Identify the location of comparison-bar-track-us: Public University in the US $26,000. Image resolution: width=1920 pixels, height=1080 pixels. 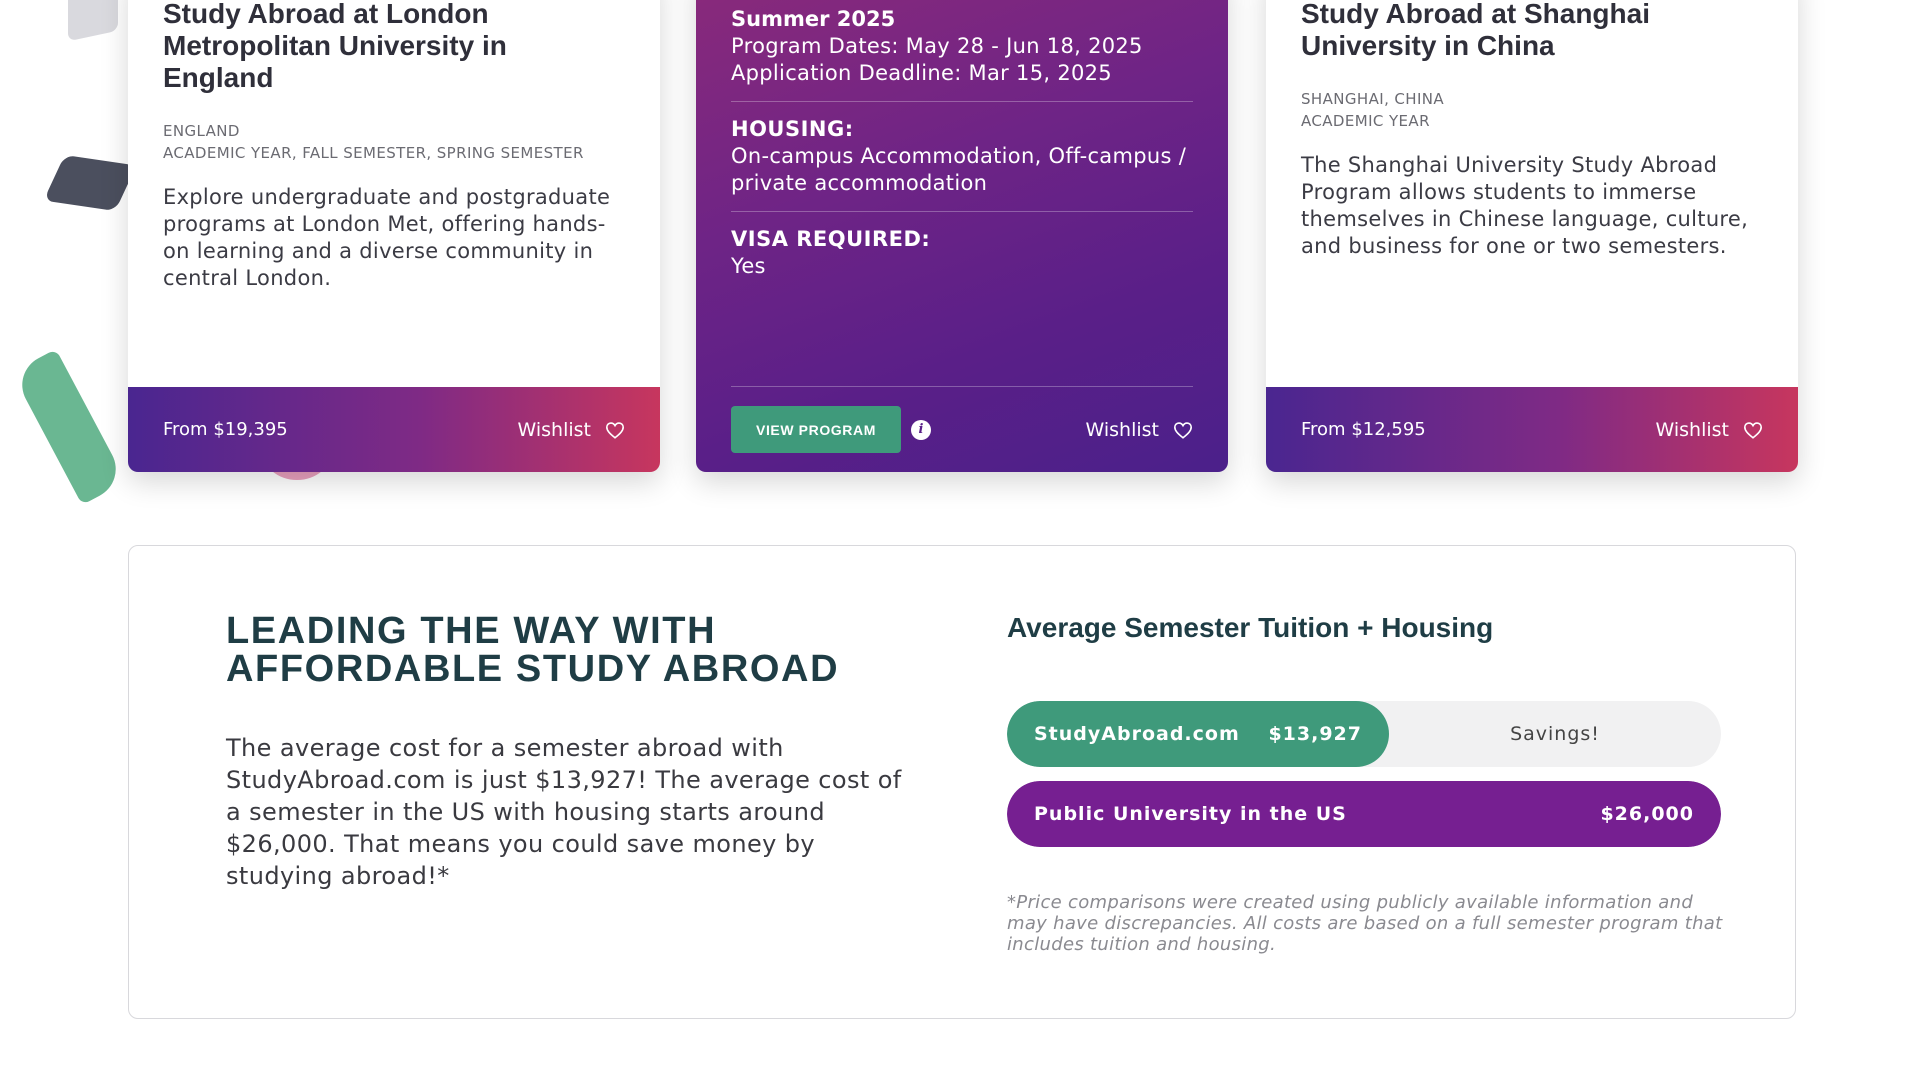
(1364, 814).